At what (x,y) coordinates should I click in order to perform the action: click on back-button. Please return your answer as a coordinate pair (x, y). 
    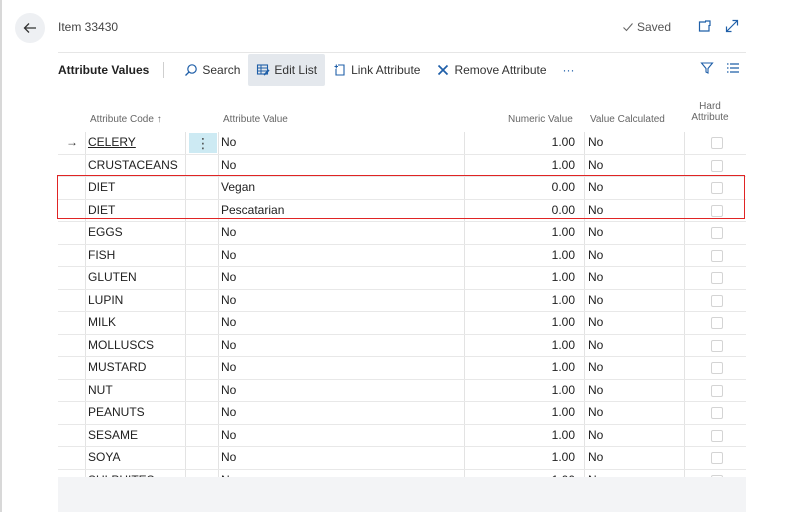
    Looking at the image, I should click on (30, 28).